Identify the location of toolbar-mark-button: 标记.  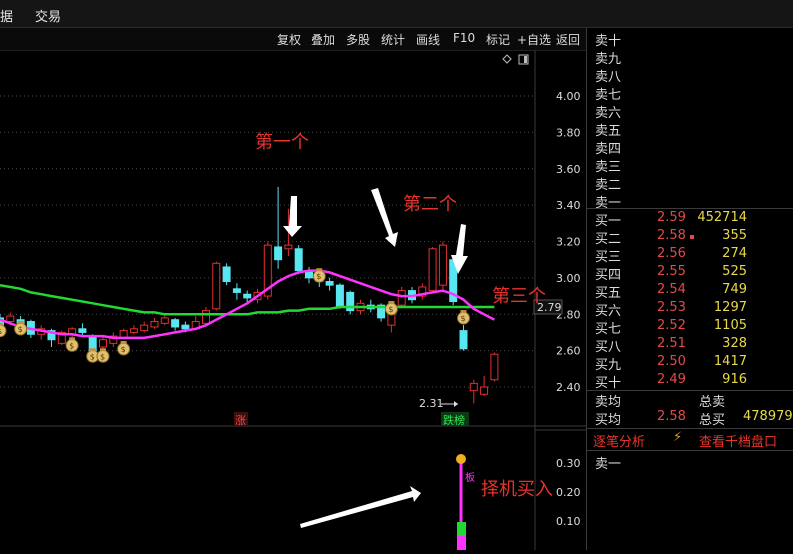
(498, 39).